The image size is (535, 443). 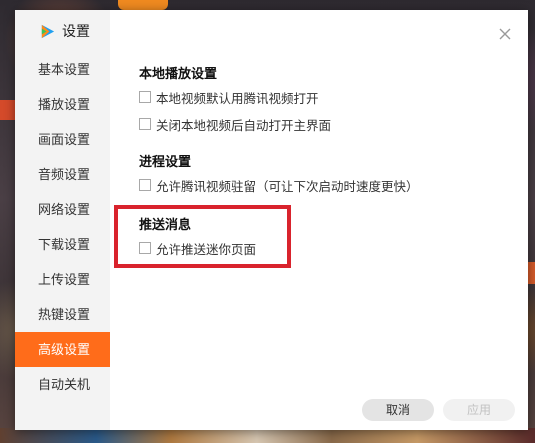 What do you see at coordinates (48, 31) in the screenshot?
I see `tencent-video-logo-icon` at bounding box center [48, 31].